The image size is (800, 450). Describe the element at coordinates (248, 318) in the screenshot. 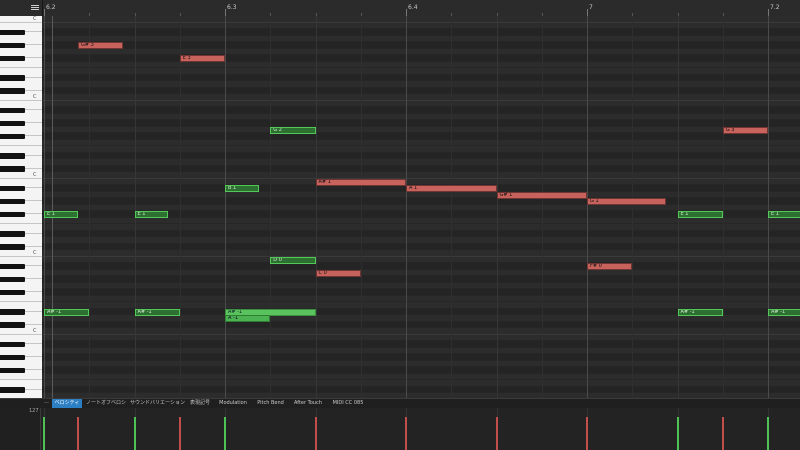

I see `midi-note: A -1` at that location.